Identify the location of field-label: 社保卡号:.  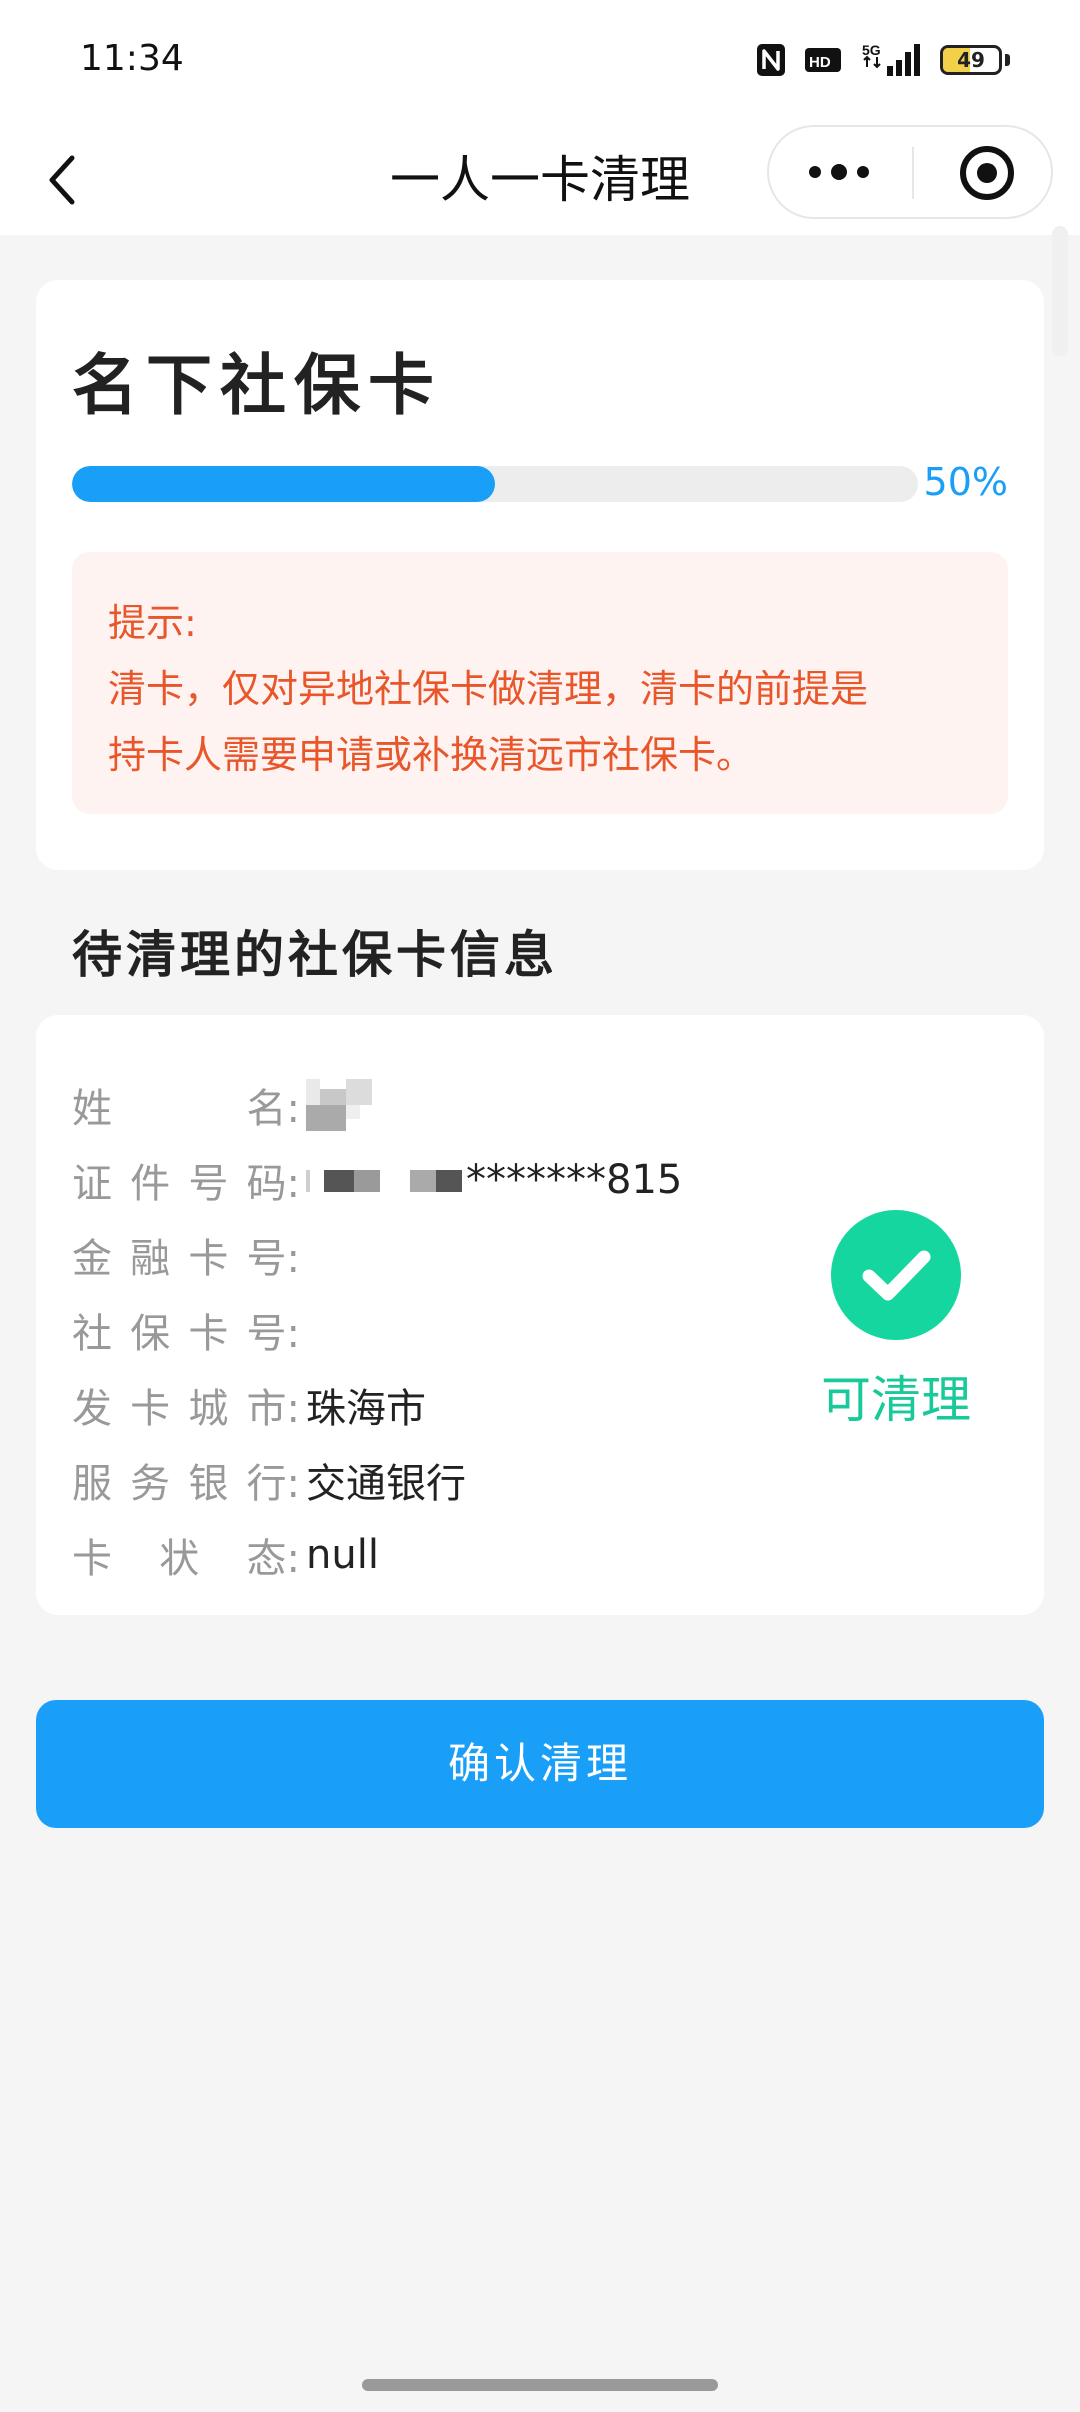
(189, 1330).